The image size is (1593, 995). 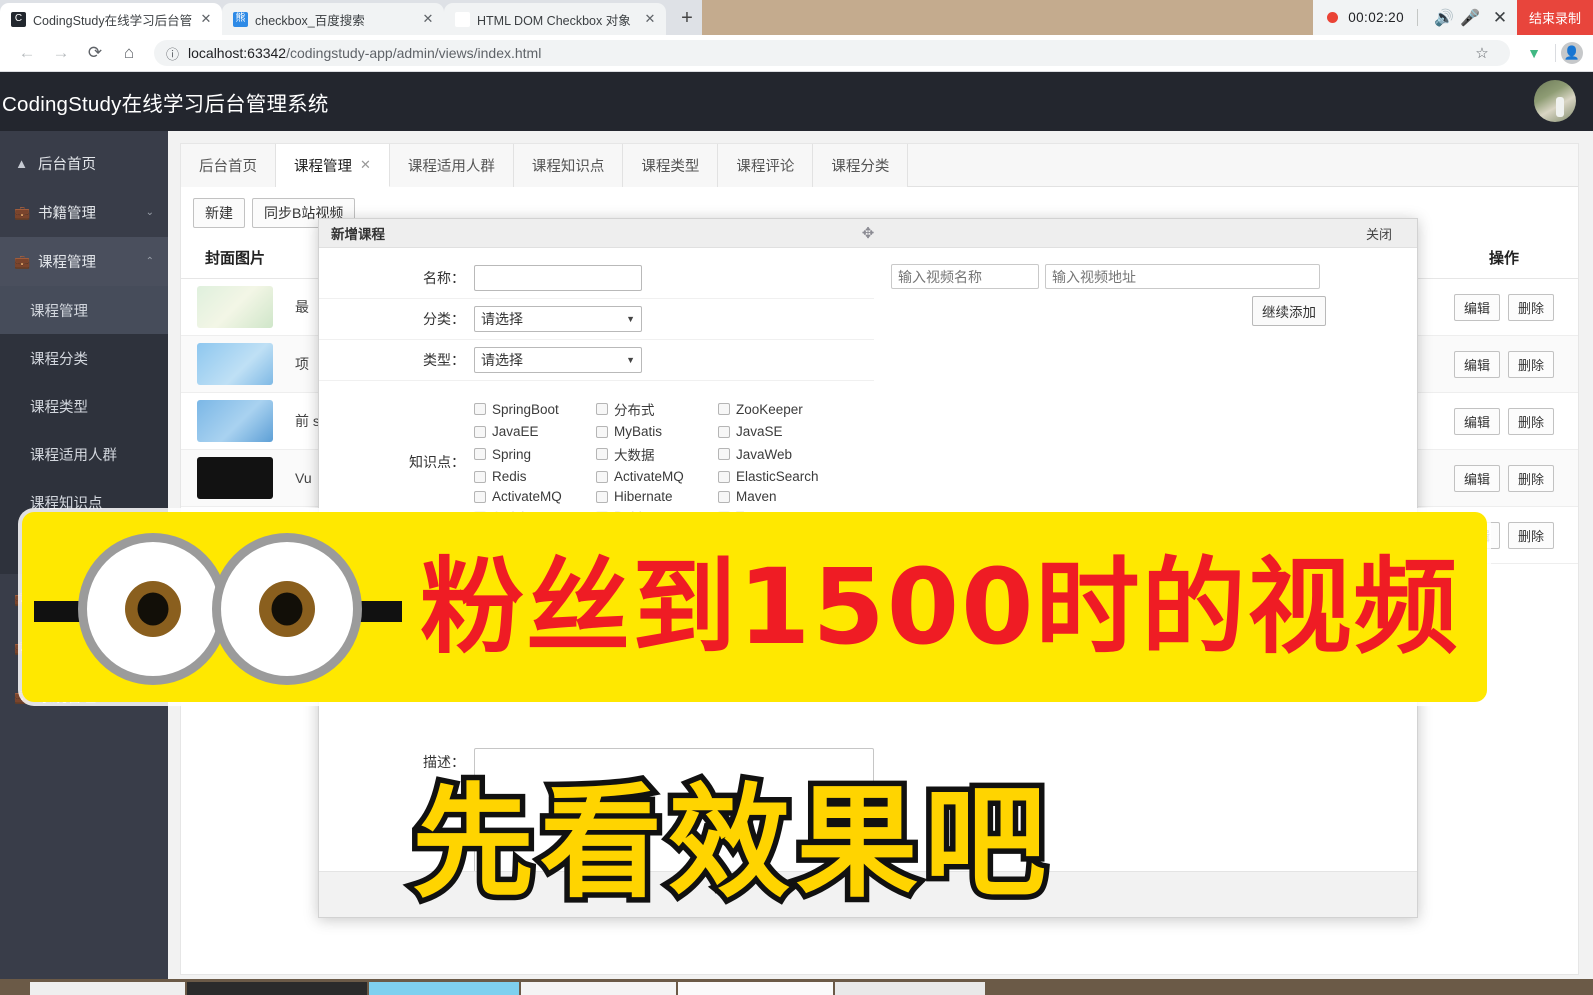 I want to click on sidebar-item-books: 💼 书籍管理 ⌄, so click(x=84, y=212).